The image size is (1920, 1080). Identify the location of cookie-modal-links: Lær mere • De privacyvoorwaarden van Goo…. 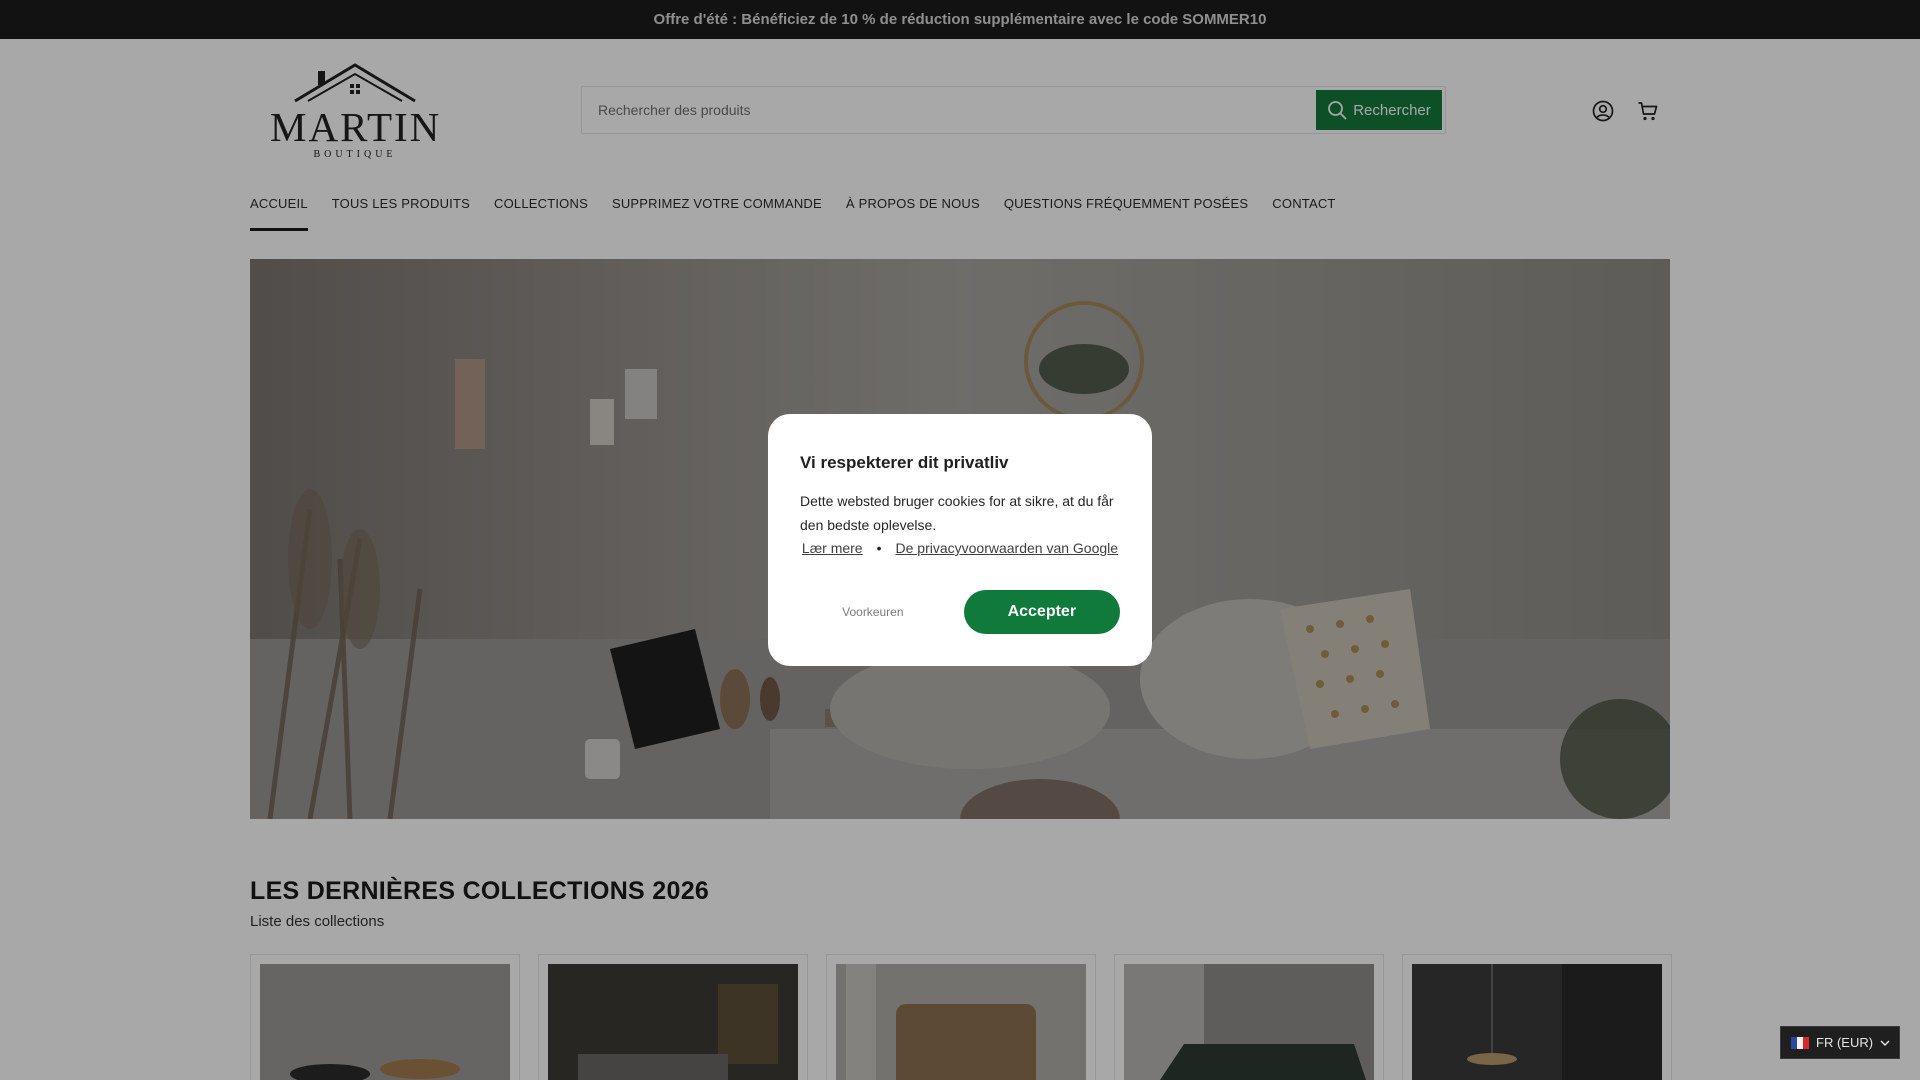
(960, 548).